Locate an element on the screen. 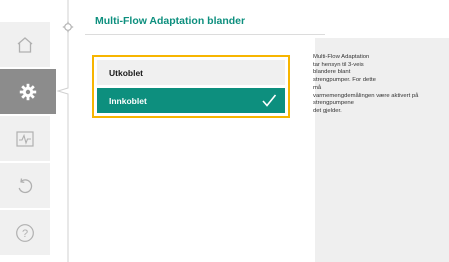 This screenshot has height=262, width=449. option-label: Utkoblet is located at coordinates (126, 72).